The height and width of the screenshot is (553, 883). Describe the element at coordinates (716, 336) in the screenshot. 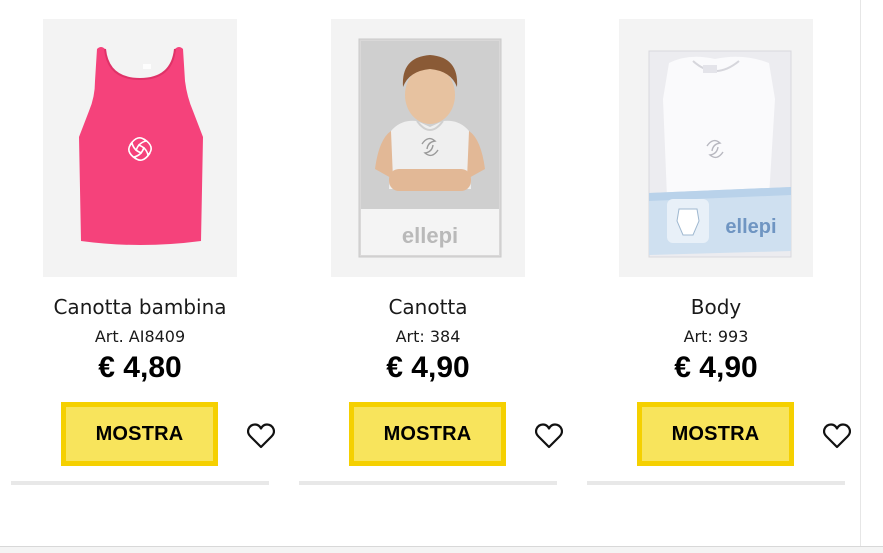

I see `product-article-code: Art: 993` at that location.